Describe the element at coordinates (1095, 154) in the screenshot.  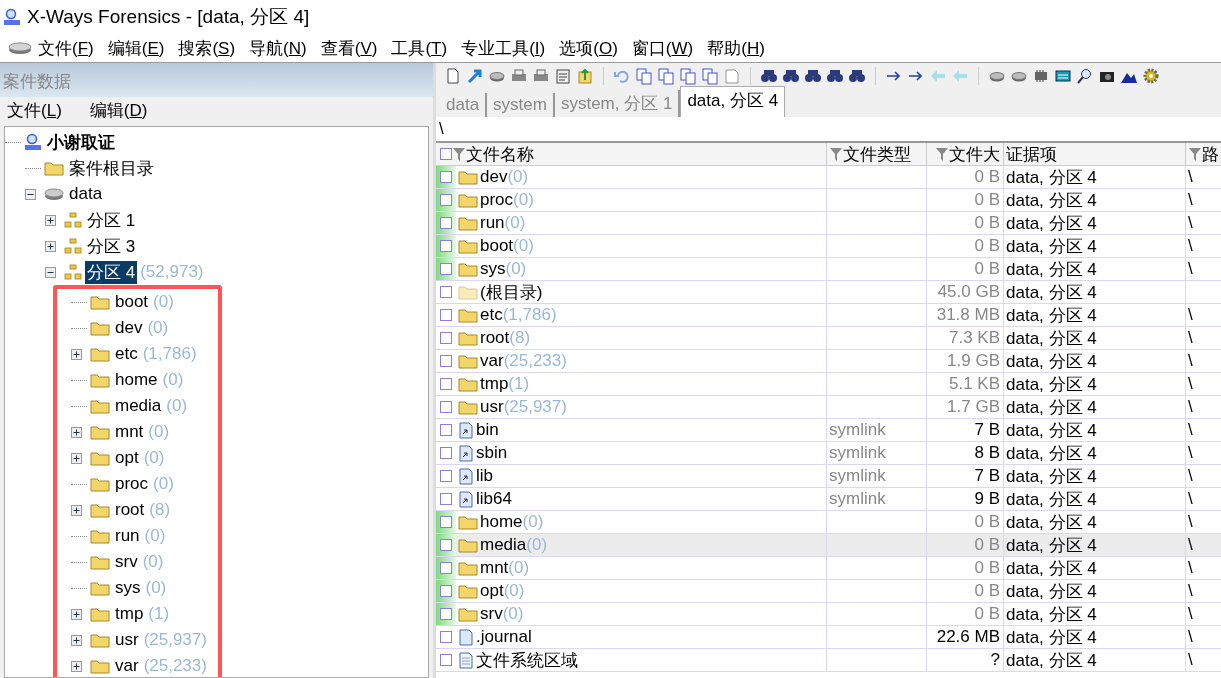
I see `column-header: 证据项` at that location.